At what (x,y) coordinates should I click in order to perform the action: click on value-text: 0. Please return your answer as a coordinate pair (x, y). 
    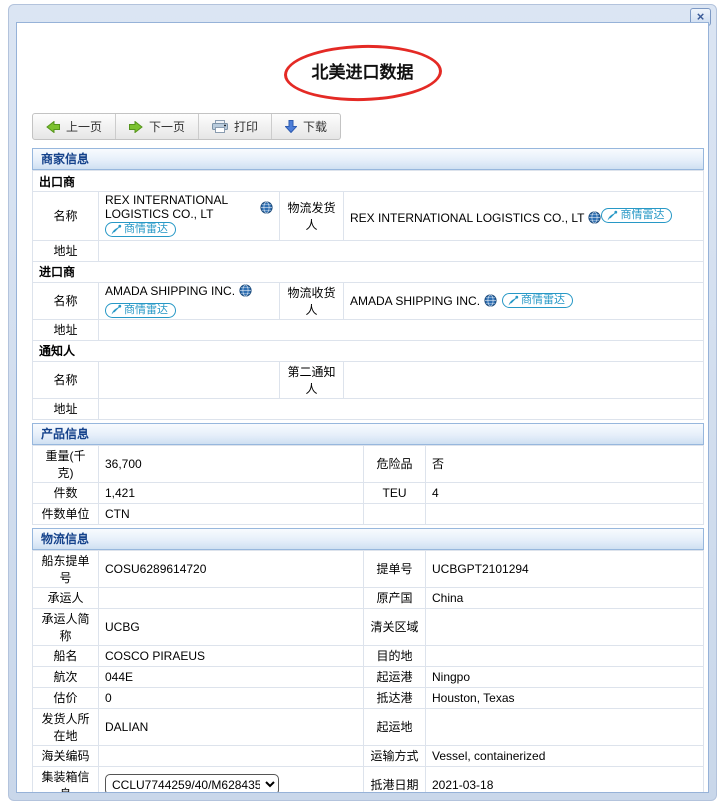
    Looking at the image, I should click on (108, 697).